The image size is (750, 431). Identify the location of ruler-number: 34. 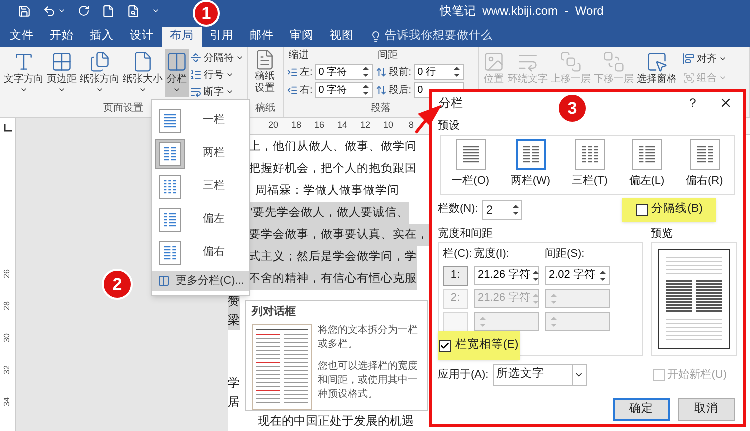
(7, 402).